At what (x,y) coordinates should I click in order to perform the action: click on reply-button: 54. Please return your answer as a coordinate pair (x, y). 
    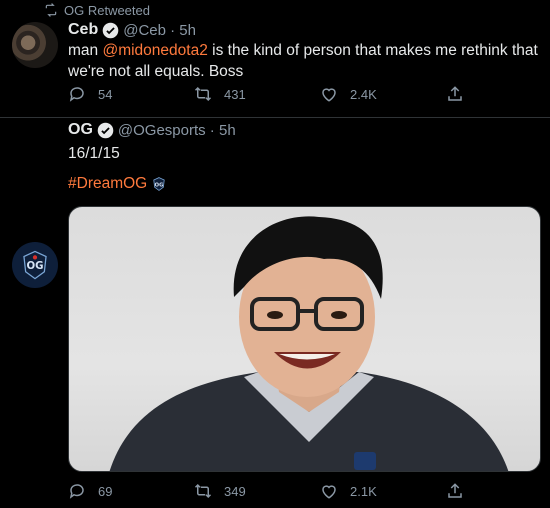
    Looking at the image, I should click on (131, 94).